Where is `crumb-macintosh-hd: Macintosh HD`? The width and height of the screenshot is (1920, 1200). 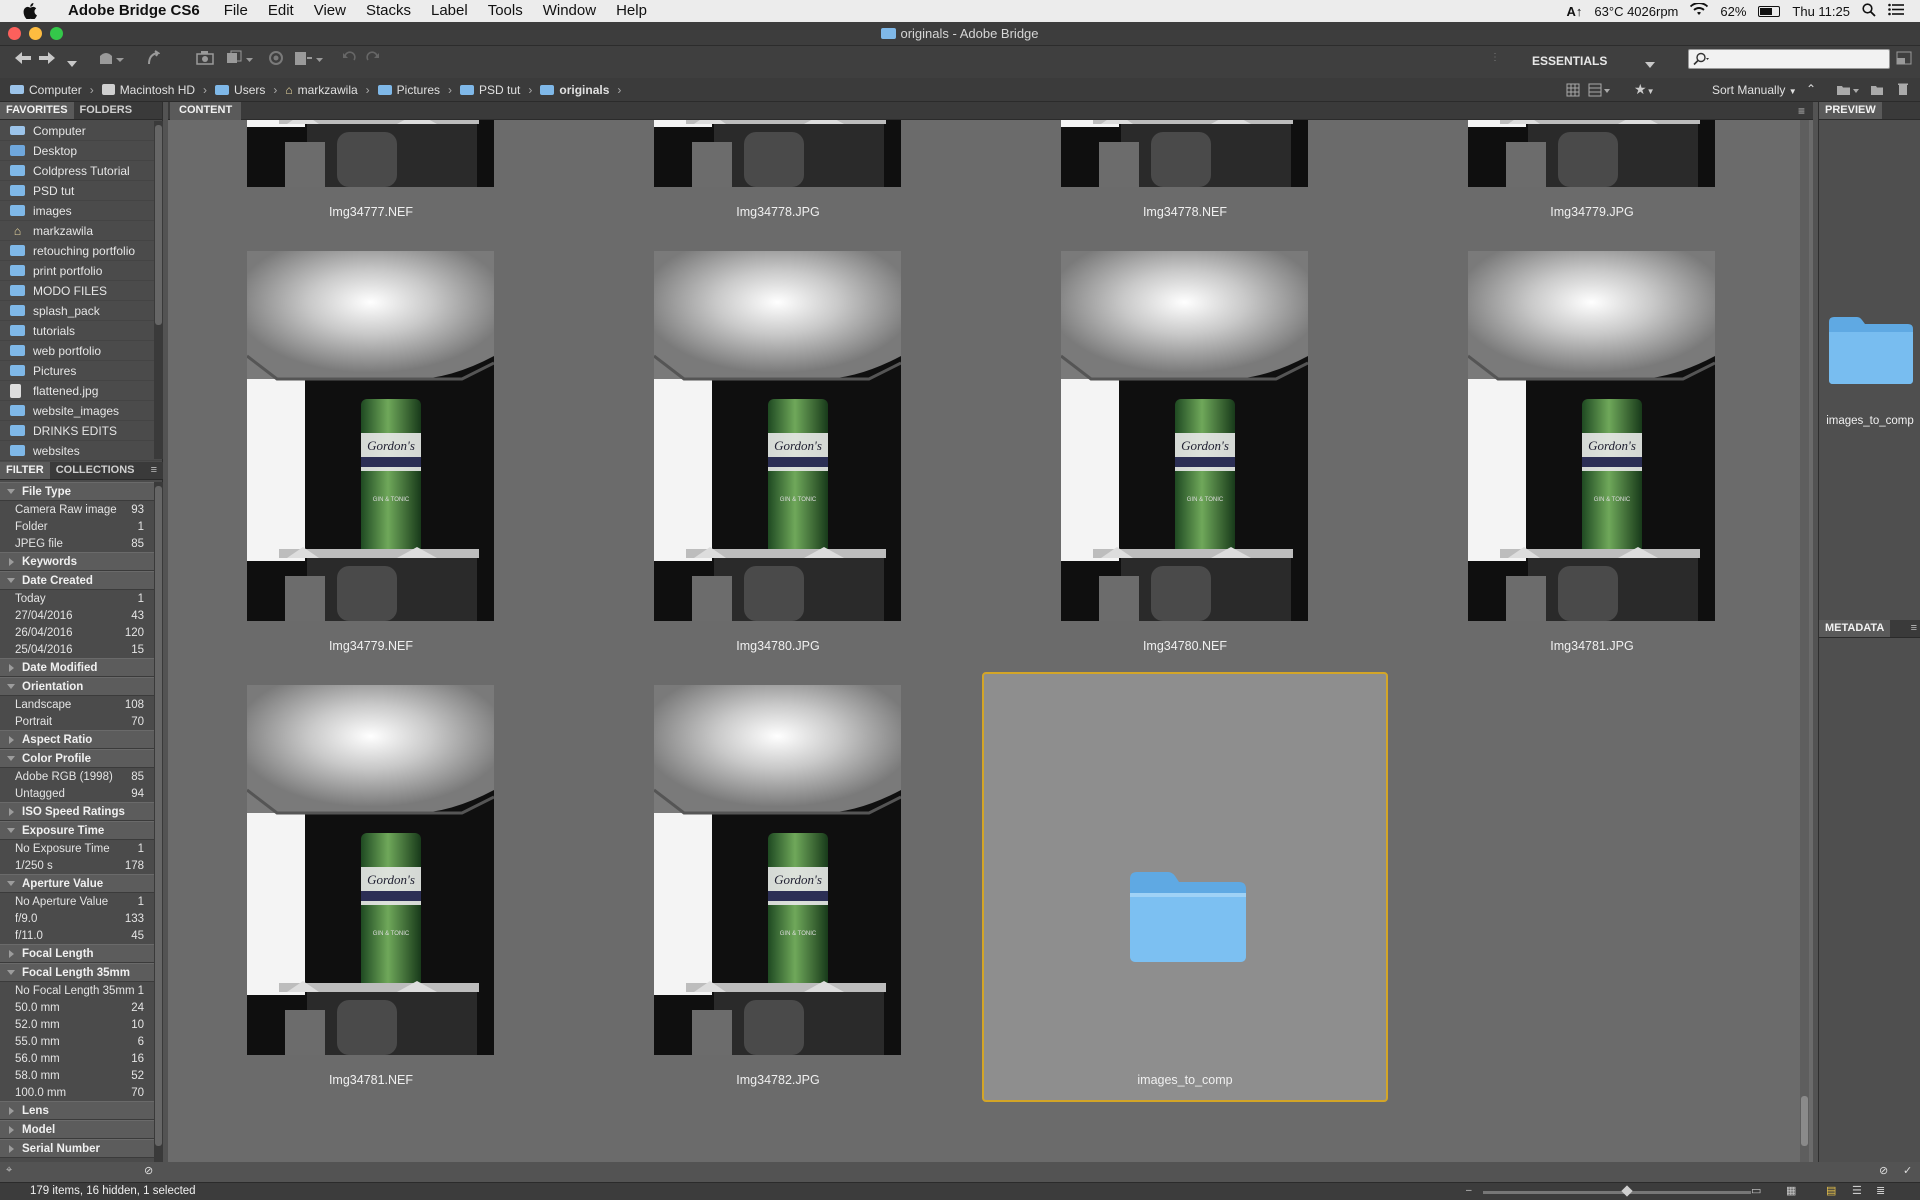 crumb-macintosh-hd: Macintosh HD is located at coordinates (148, 90).